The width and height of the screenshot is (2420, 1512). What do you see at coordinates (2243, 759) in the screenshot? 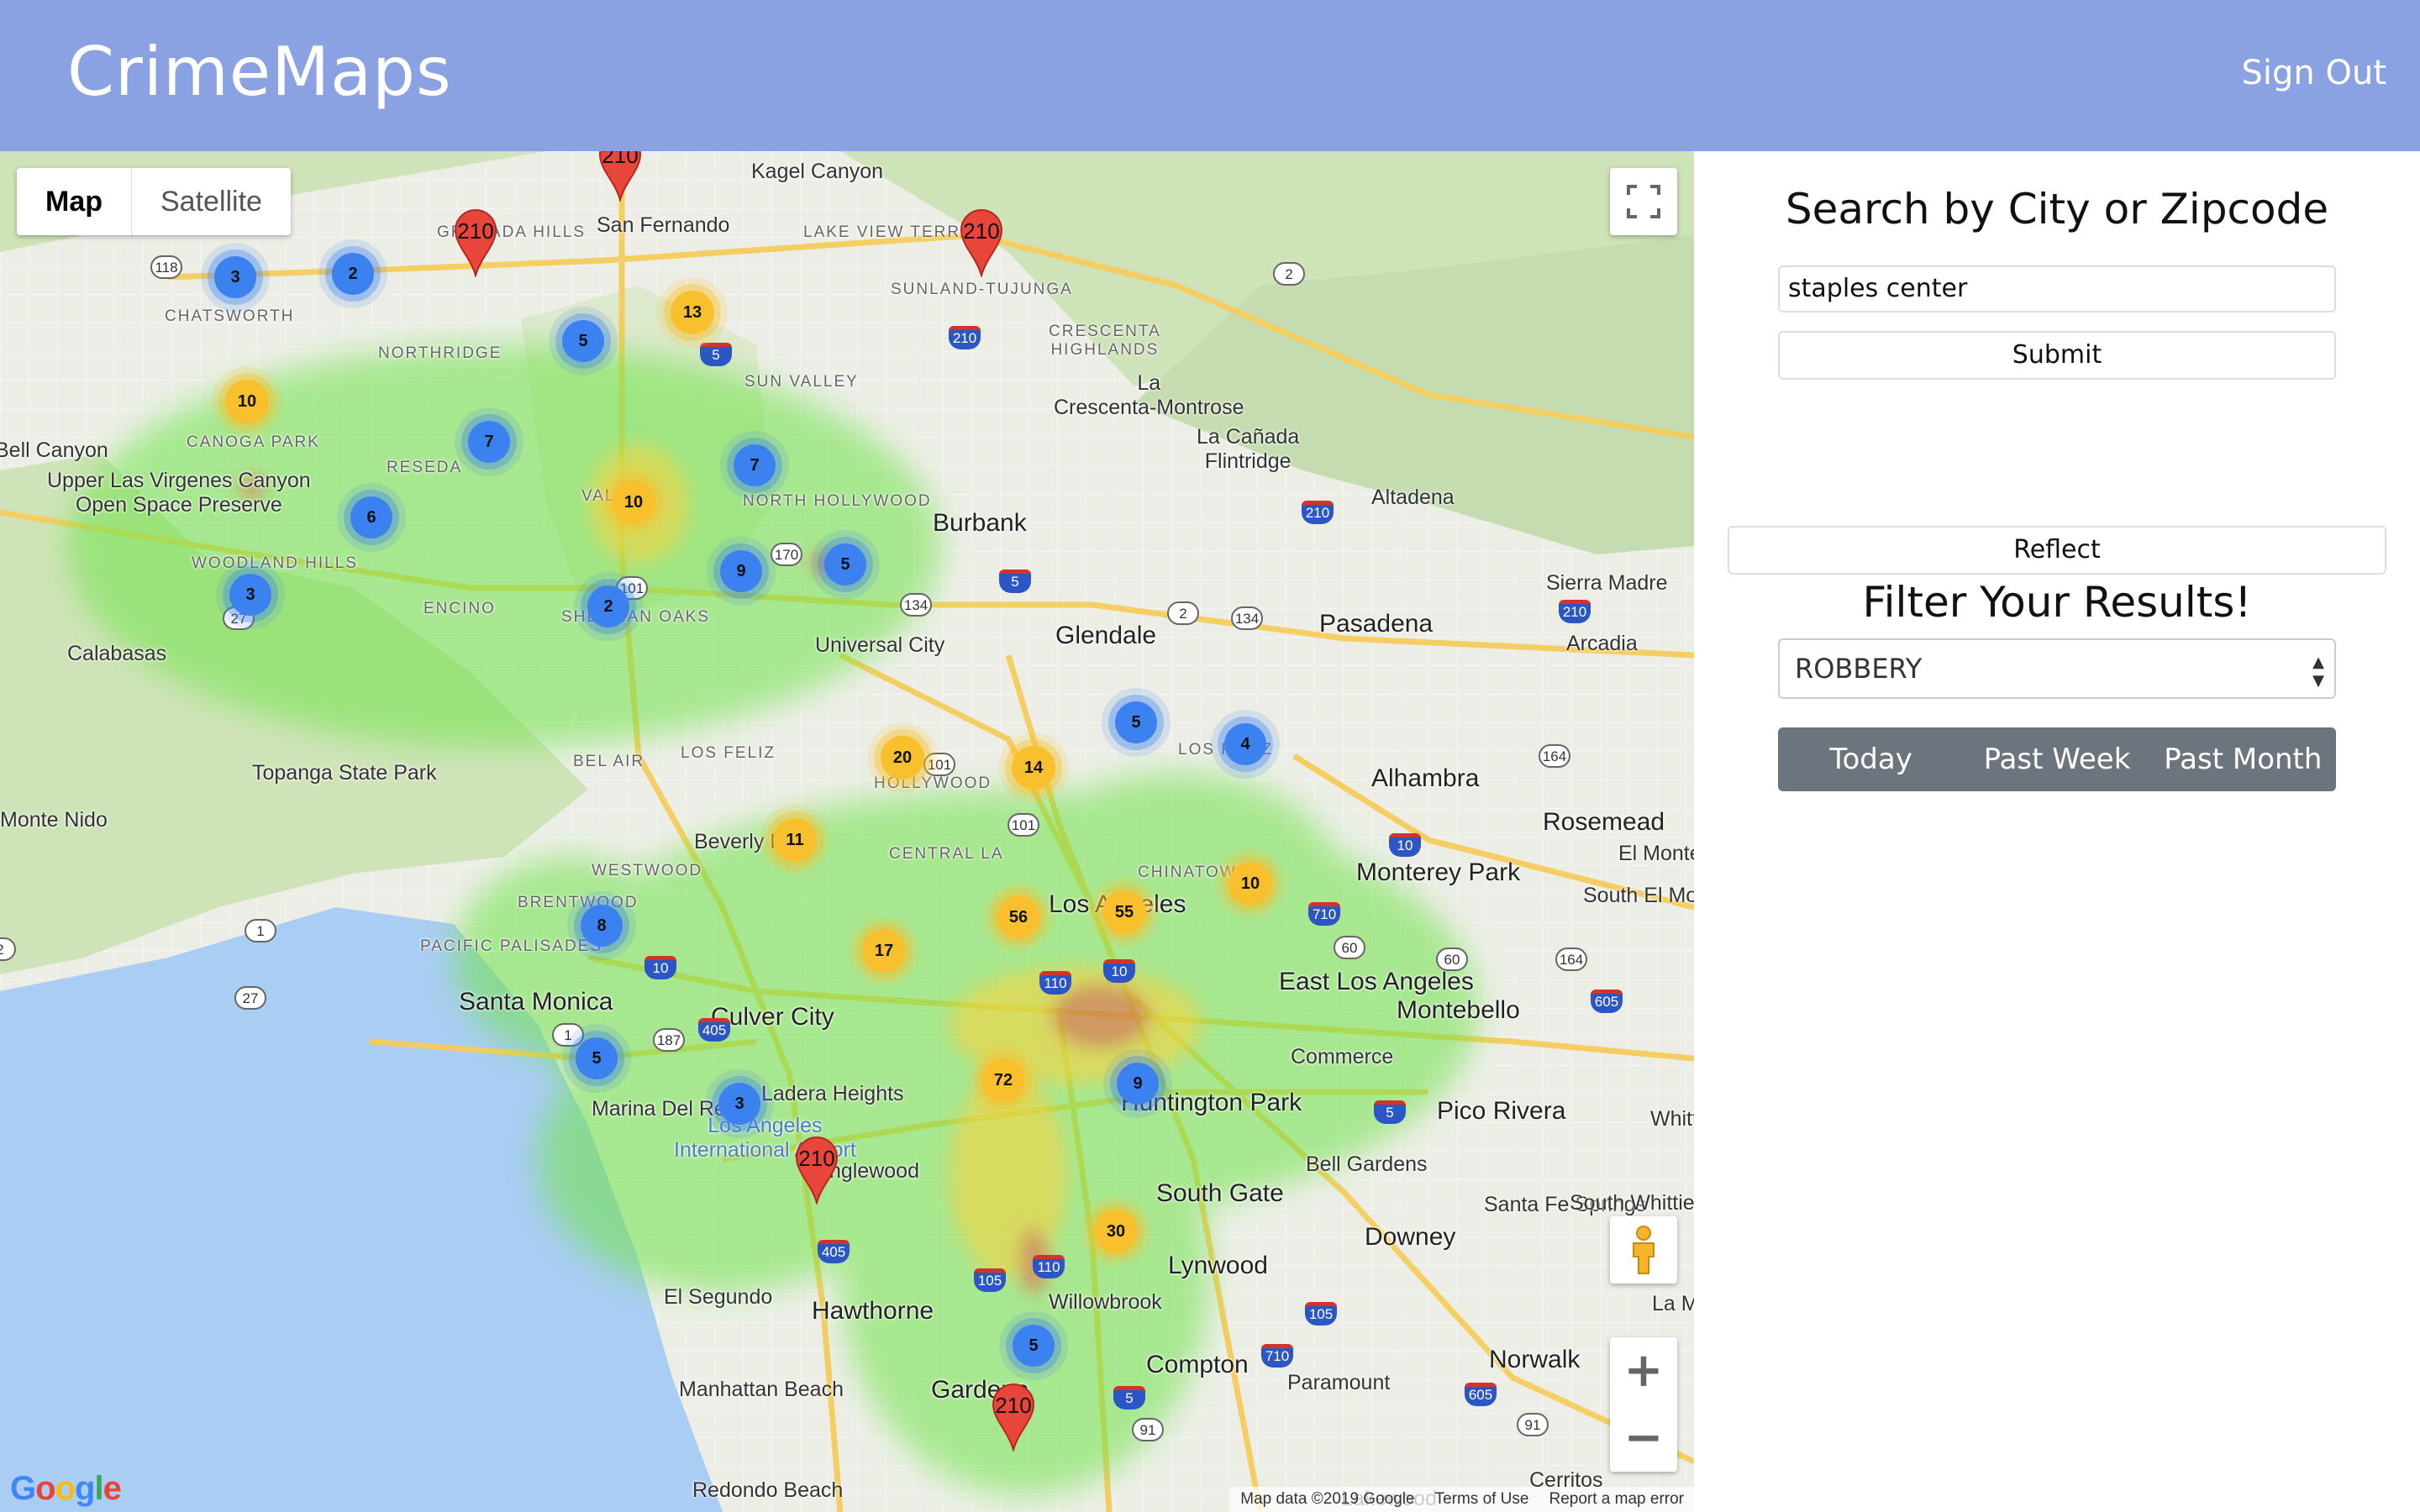
I see `past-month-button: Past Month` at bounding box center [2243, 759].